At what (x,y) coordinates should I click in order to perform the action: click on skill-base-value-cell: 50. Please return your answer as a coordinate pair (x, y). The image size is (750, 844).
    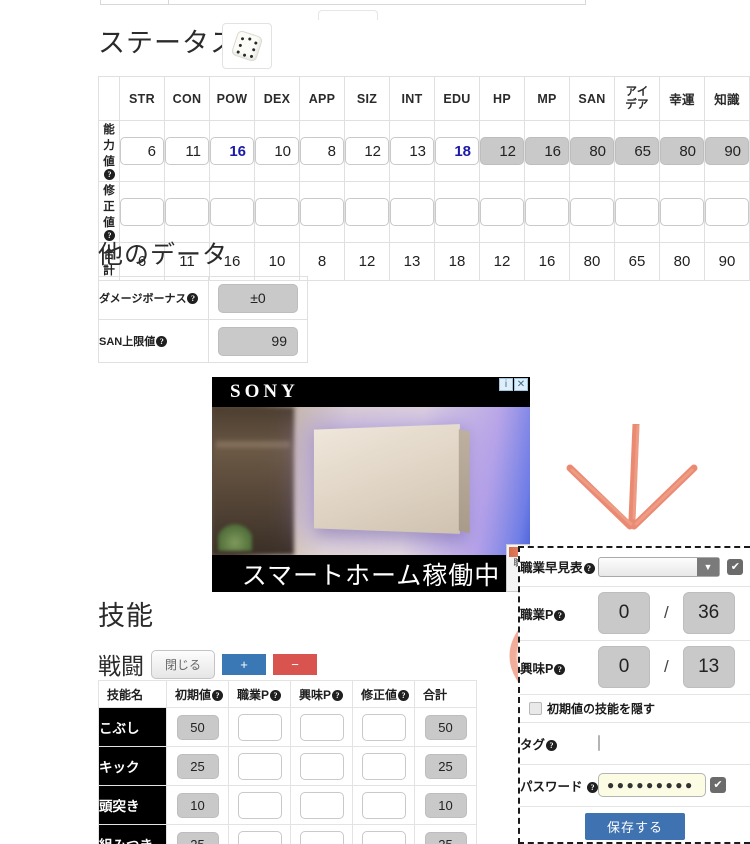
    Looking at the image, I should click on (197, 727).